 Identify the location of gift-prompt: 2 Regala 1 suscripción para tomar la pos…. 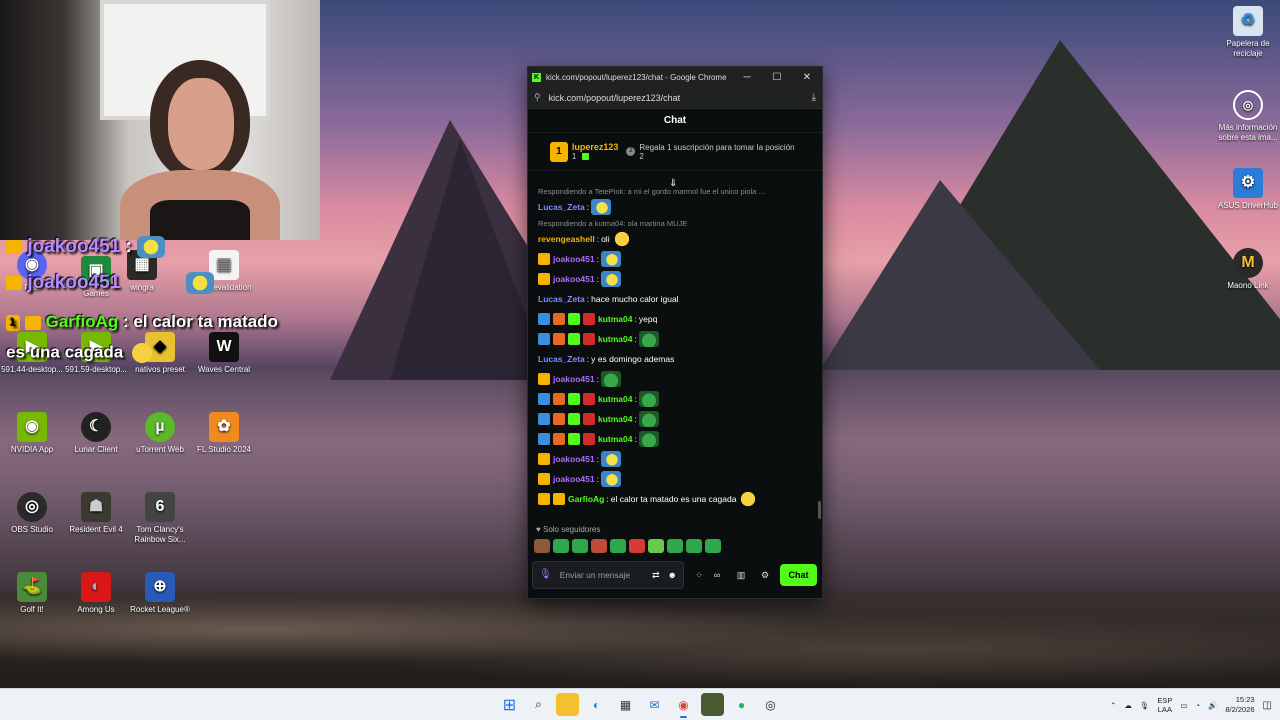
(713, 152).